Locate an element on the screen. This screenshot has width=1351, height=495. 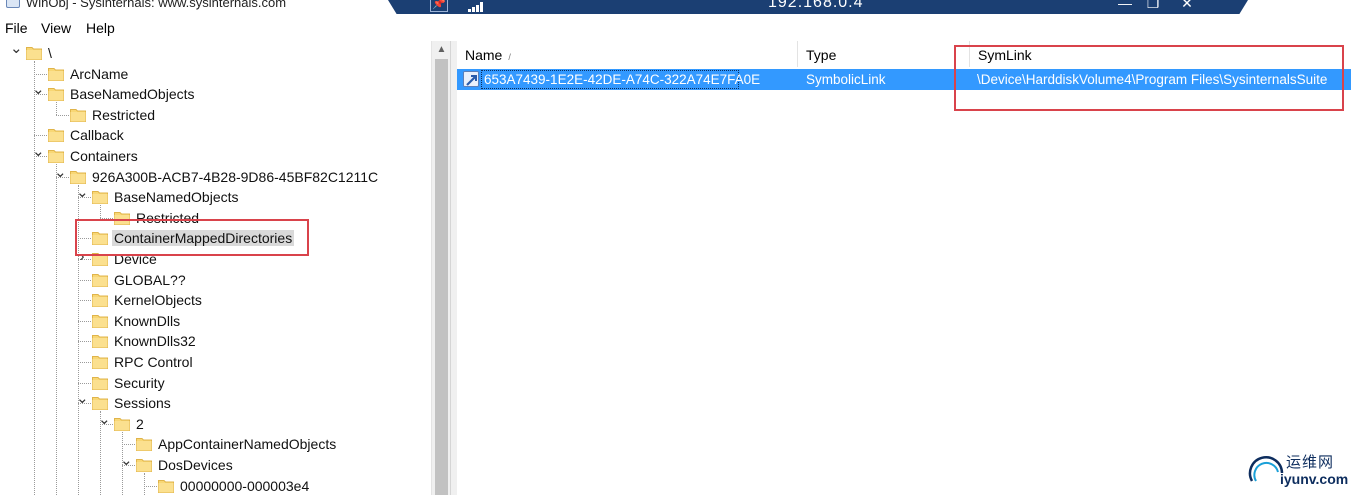
tree-item-label: KernelObjects is located at coordinates (158, 300).